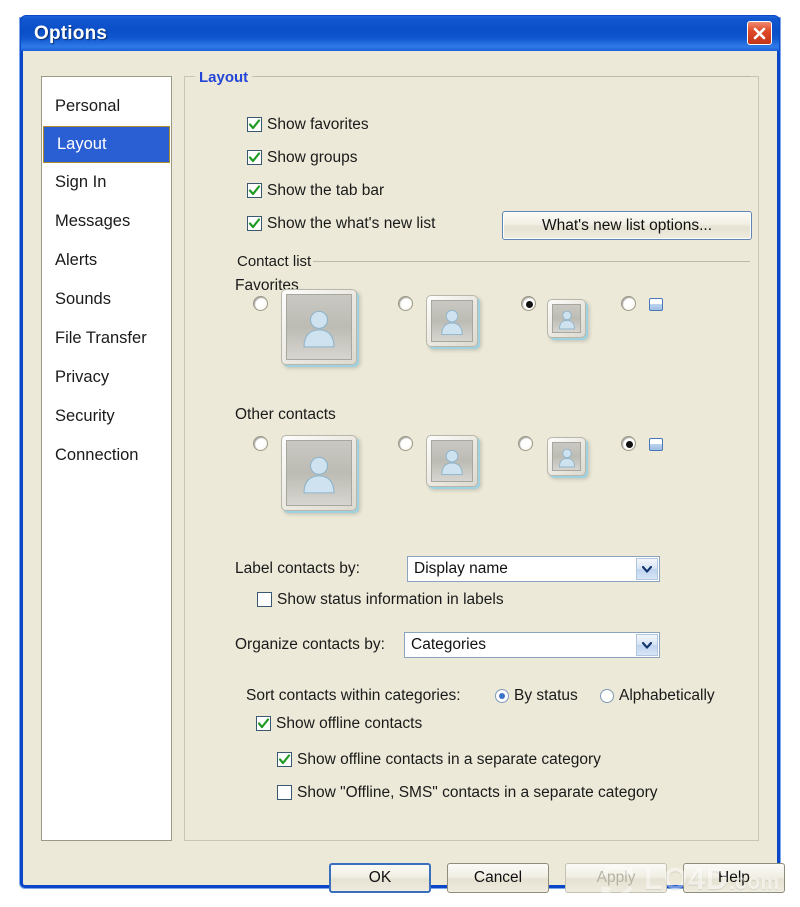  I want to click on sidebar-item-label: Sounds, so click(83, 299).